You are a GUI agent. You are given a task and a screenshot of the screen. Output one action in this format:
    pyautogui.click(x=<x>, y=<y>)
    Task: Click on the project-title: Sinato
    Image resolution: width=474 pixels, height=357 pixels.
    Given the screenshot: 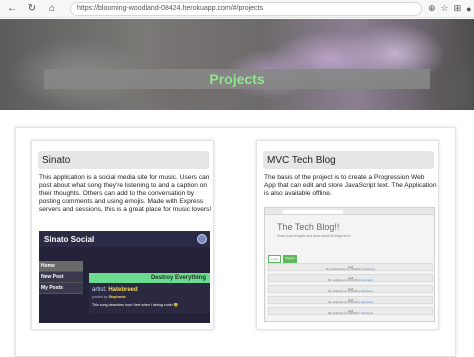 What is the action you would take?
    pyautogui.click(x=123, y=160)
    